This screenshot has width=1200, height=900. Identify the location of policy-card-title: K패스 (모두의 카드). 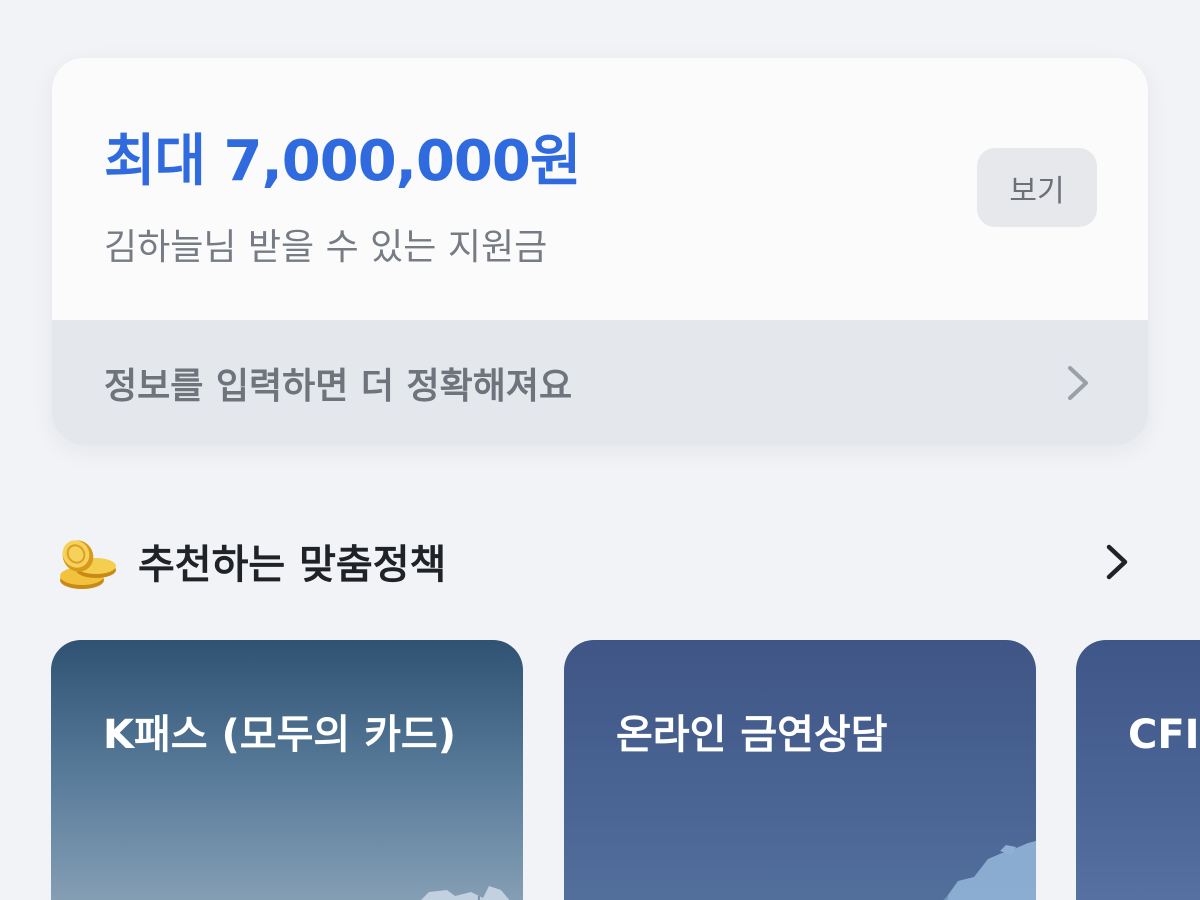
(280, 735).